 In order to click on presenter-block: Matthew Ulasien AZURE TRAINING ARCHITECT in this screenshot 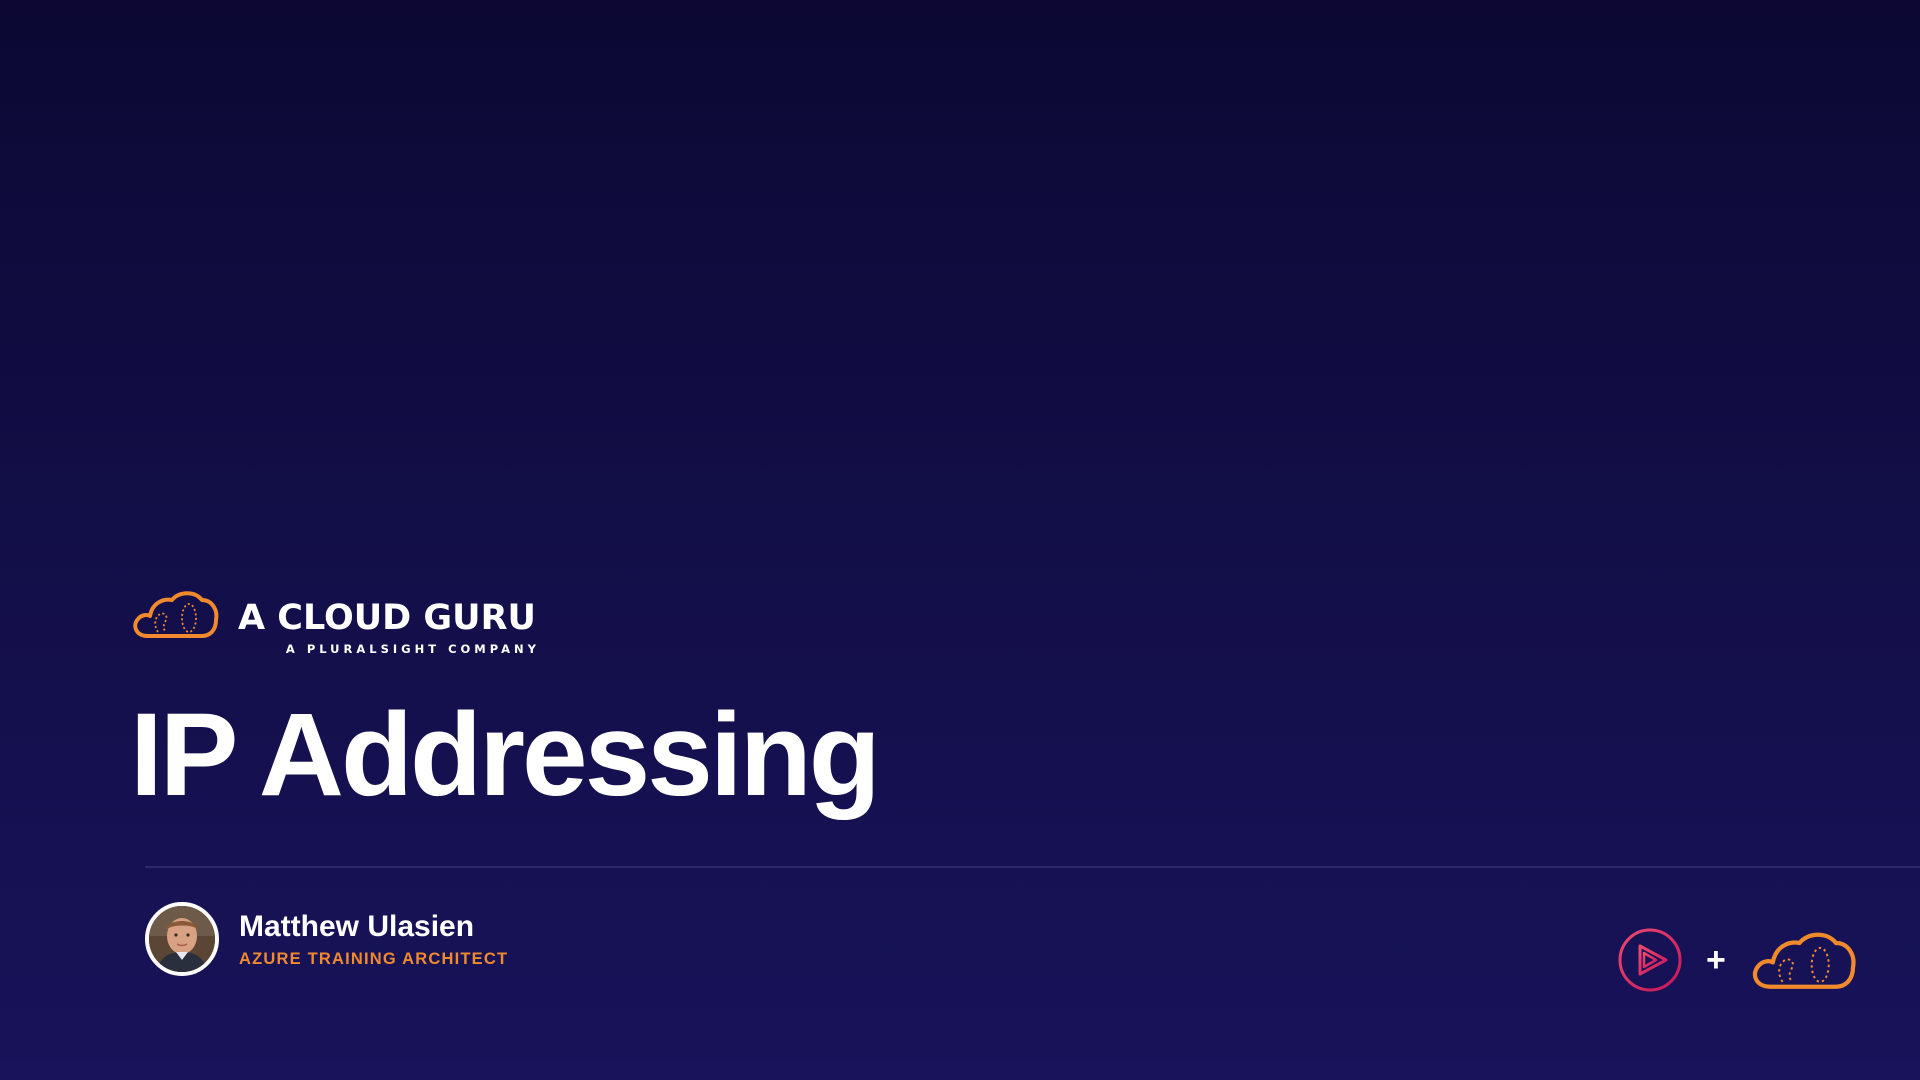, I will do `click(326, 939)`.